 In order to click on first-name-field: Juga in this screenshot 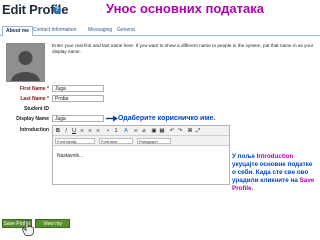, I will do `click(78, 88)`.